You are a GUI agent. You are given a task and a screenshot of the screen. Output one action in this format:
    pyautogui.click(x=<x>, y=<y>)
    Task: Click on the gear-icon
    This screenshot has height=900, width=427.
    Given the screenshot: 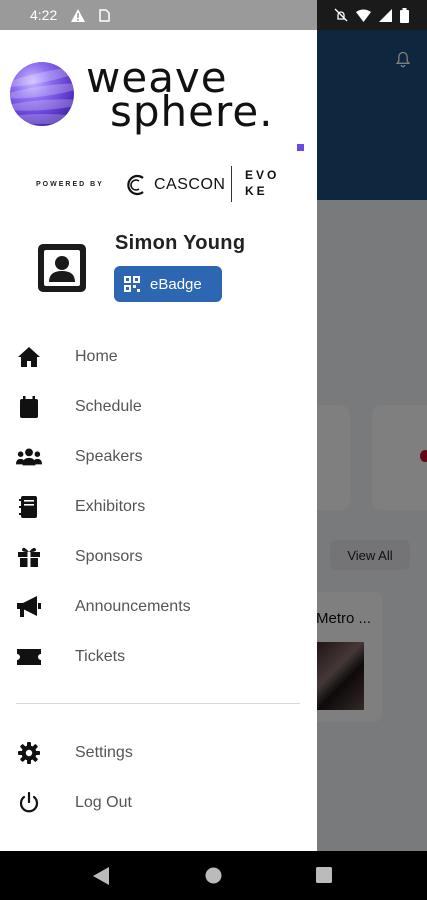 What is the action you would take?
    pyautogui.click(x=29, y=753)
    